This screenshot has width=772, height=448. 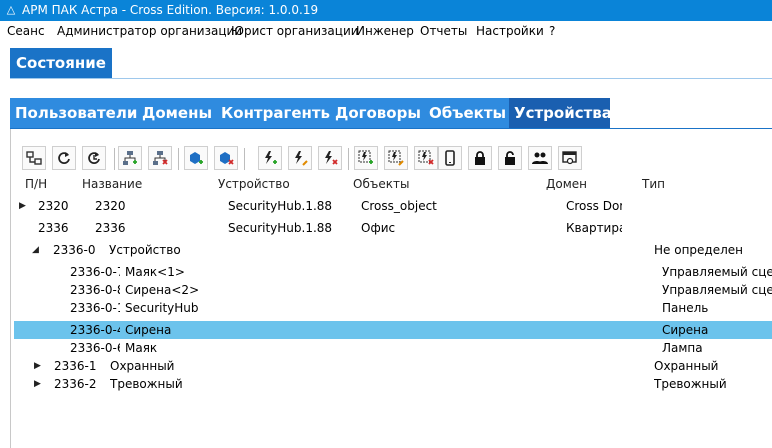 I want to click on row-name: Тревожный, so click(x=146, y=384).